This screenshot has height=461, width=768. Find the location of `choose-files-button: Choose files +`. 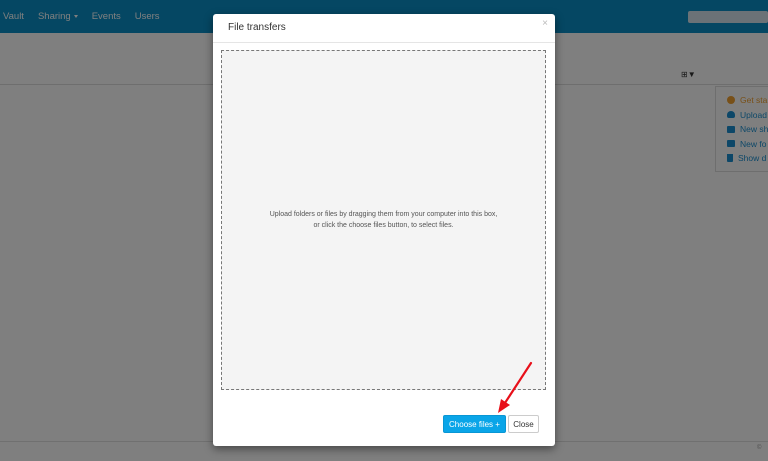

choose-files-button: Choose files + is located at coordinates (474, 424).